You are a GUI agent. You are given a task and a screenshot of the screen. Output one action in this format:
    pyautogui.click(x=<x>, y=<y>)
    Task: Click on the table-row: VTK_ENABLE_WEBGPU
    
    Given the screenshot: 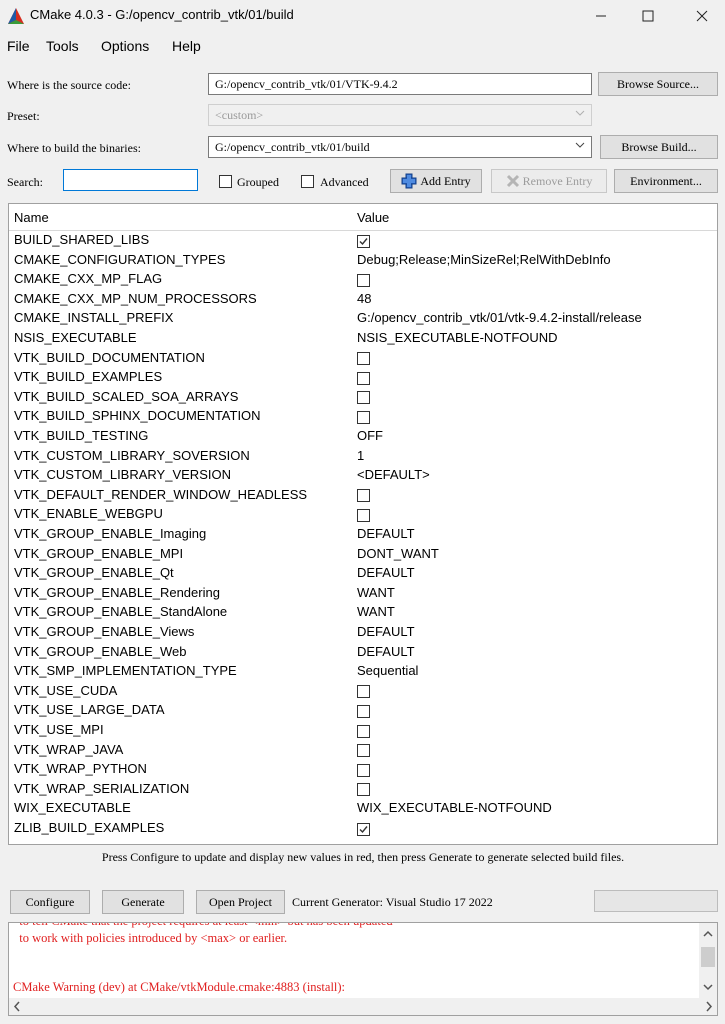 What is the action you would take?
    pyautogui.click(x=363, y=515)
    